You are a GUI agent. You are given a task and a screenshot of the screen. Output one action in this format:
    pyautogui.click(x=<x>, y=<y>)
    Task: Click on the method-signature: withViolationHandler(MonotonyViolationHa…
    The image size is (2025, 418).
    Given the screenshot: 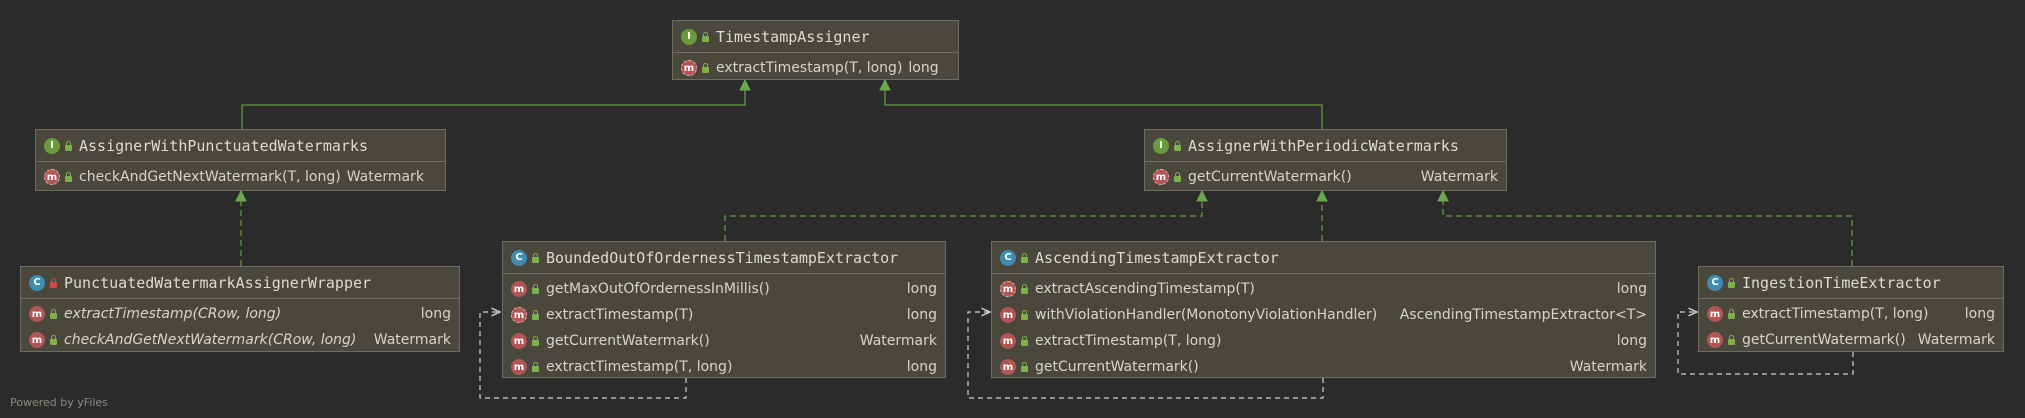 What is the action you would take?
    pyautogui.click(x=1206, y=315)
    